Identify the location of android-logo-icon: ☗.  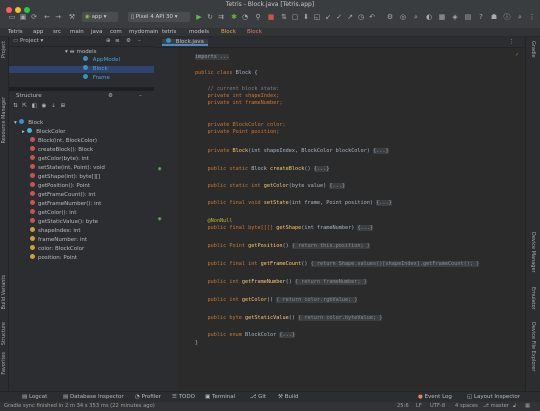
(494, 17).